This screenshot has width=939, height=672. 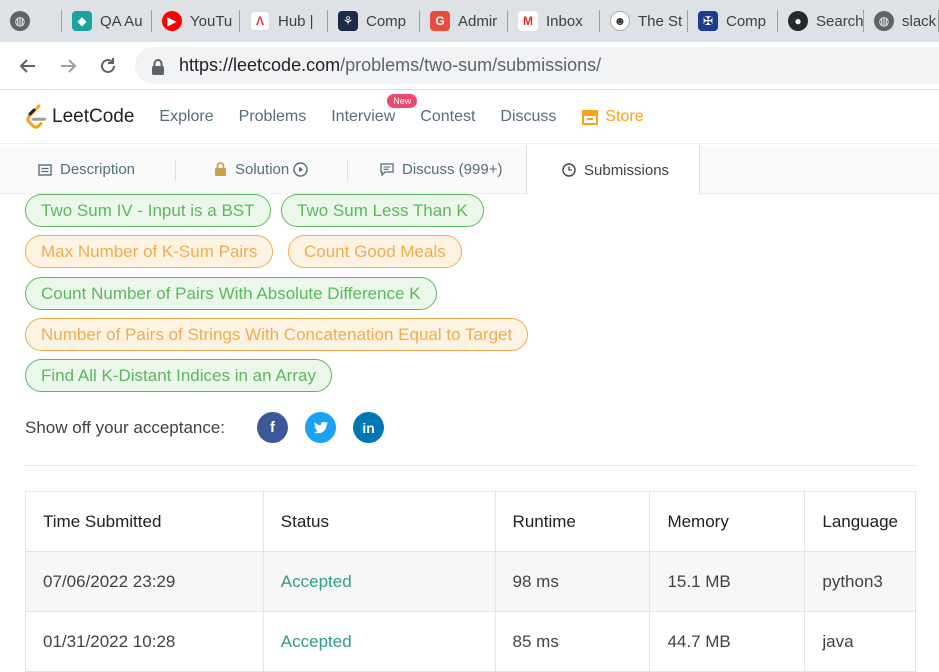 What do you see at coordinates (196, 21) in the screenshot?
I see `browser-tab-2: ▶ YouTu` at bounding box center [196, 21].